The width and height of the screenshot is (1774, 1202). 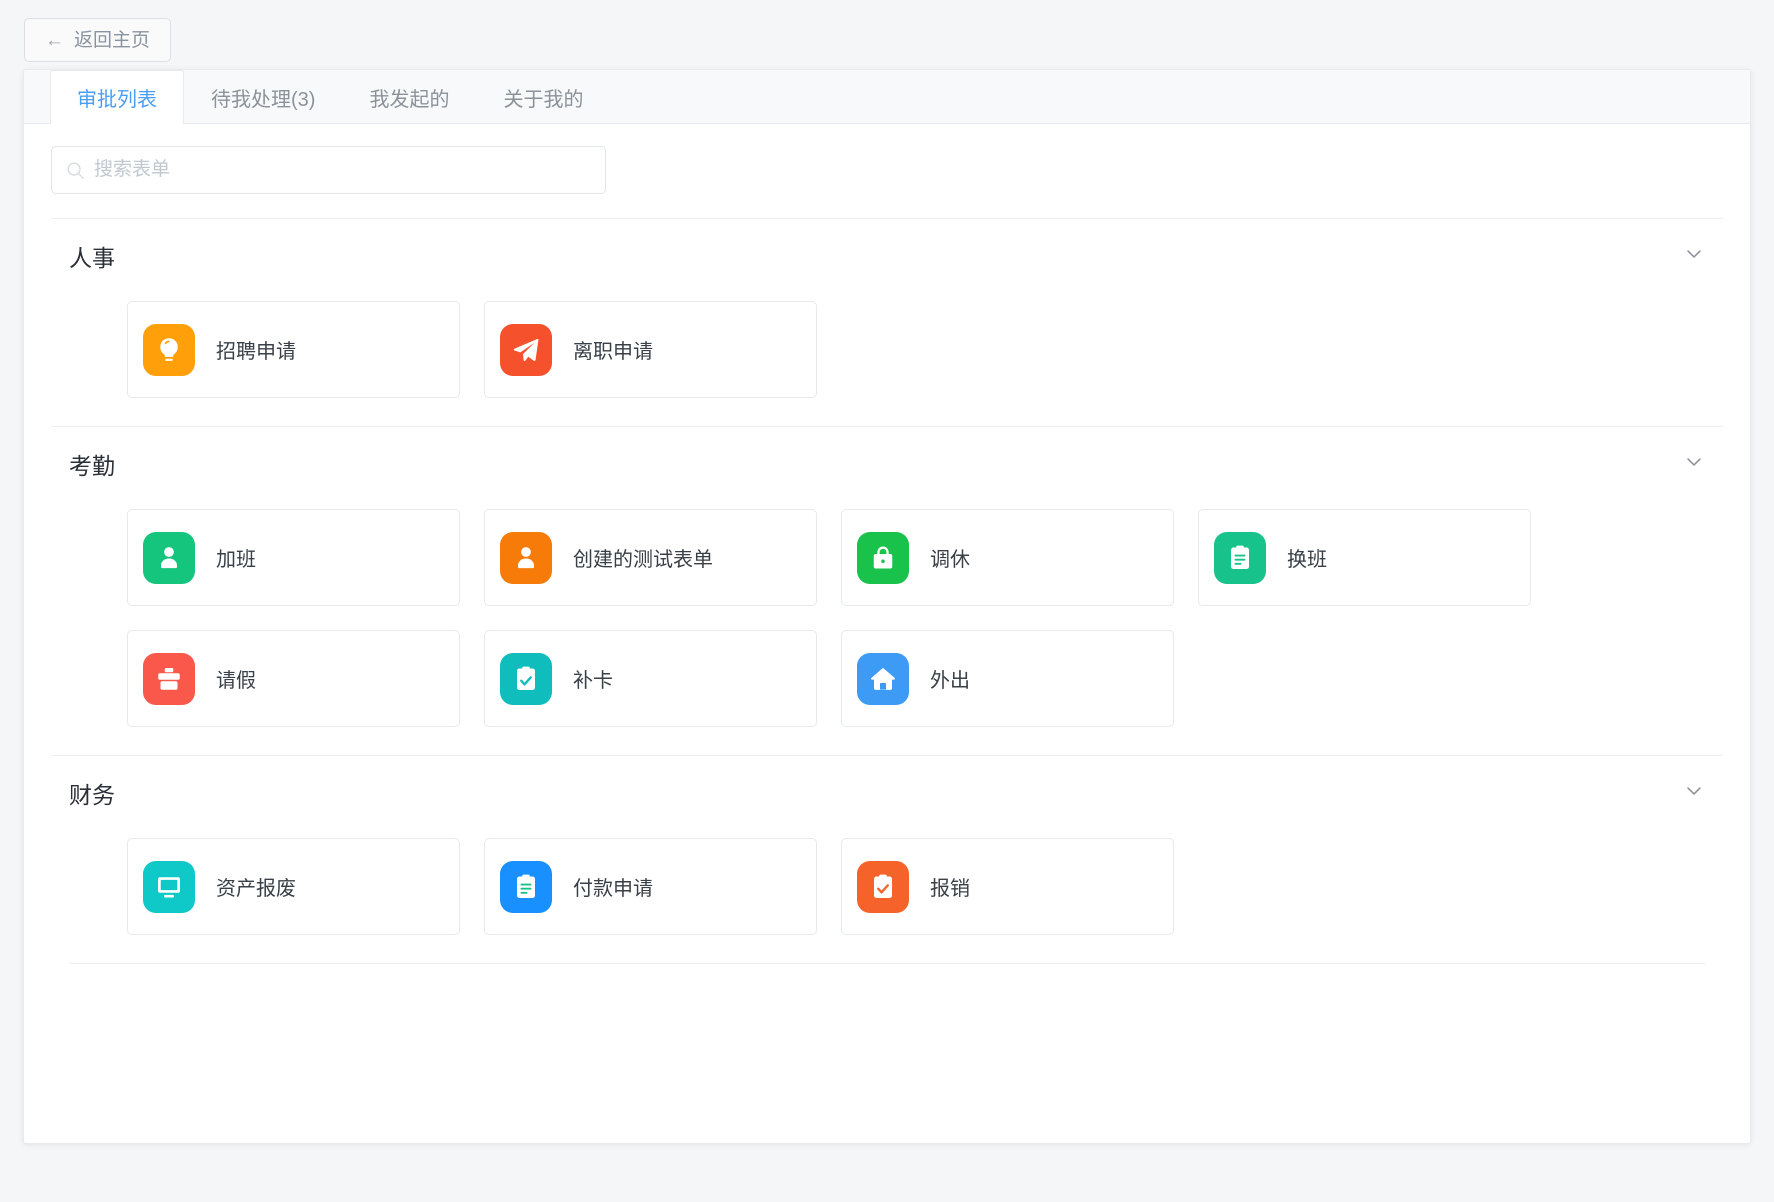 I want to click on form-card-label: 招聘申请, so click(x=256, y=352).